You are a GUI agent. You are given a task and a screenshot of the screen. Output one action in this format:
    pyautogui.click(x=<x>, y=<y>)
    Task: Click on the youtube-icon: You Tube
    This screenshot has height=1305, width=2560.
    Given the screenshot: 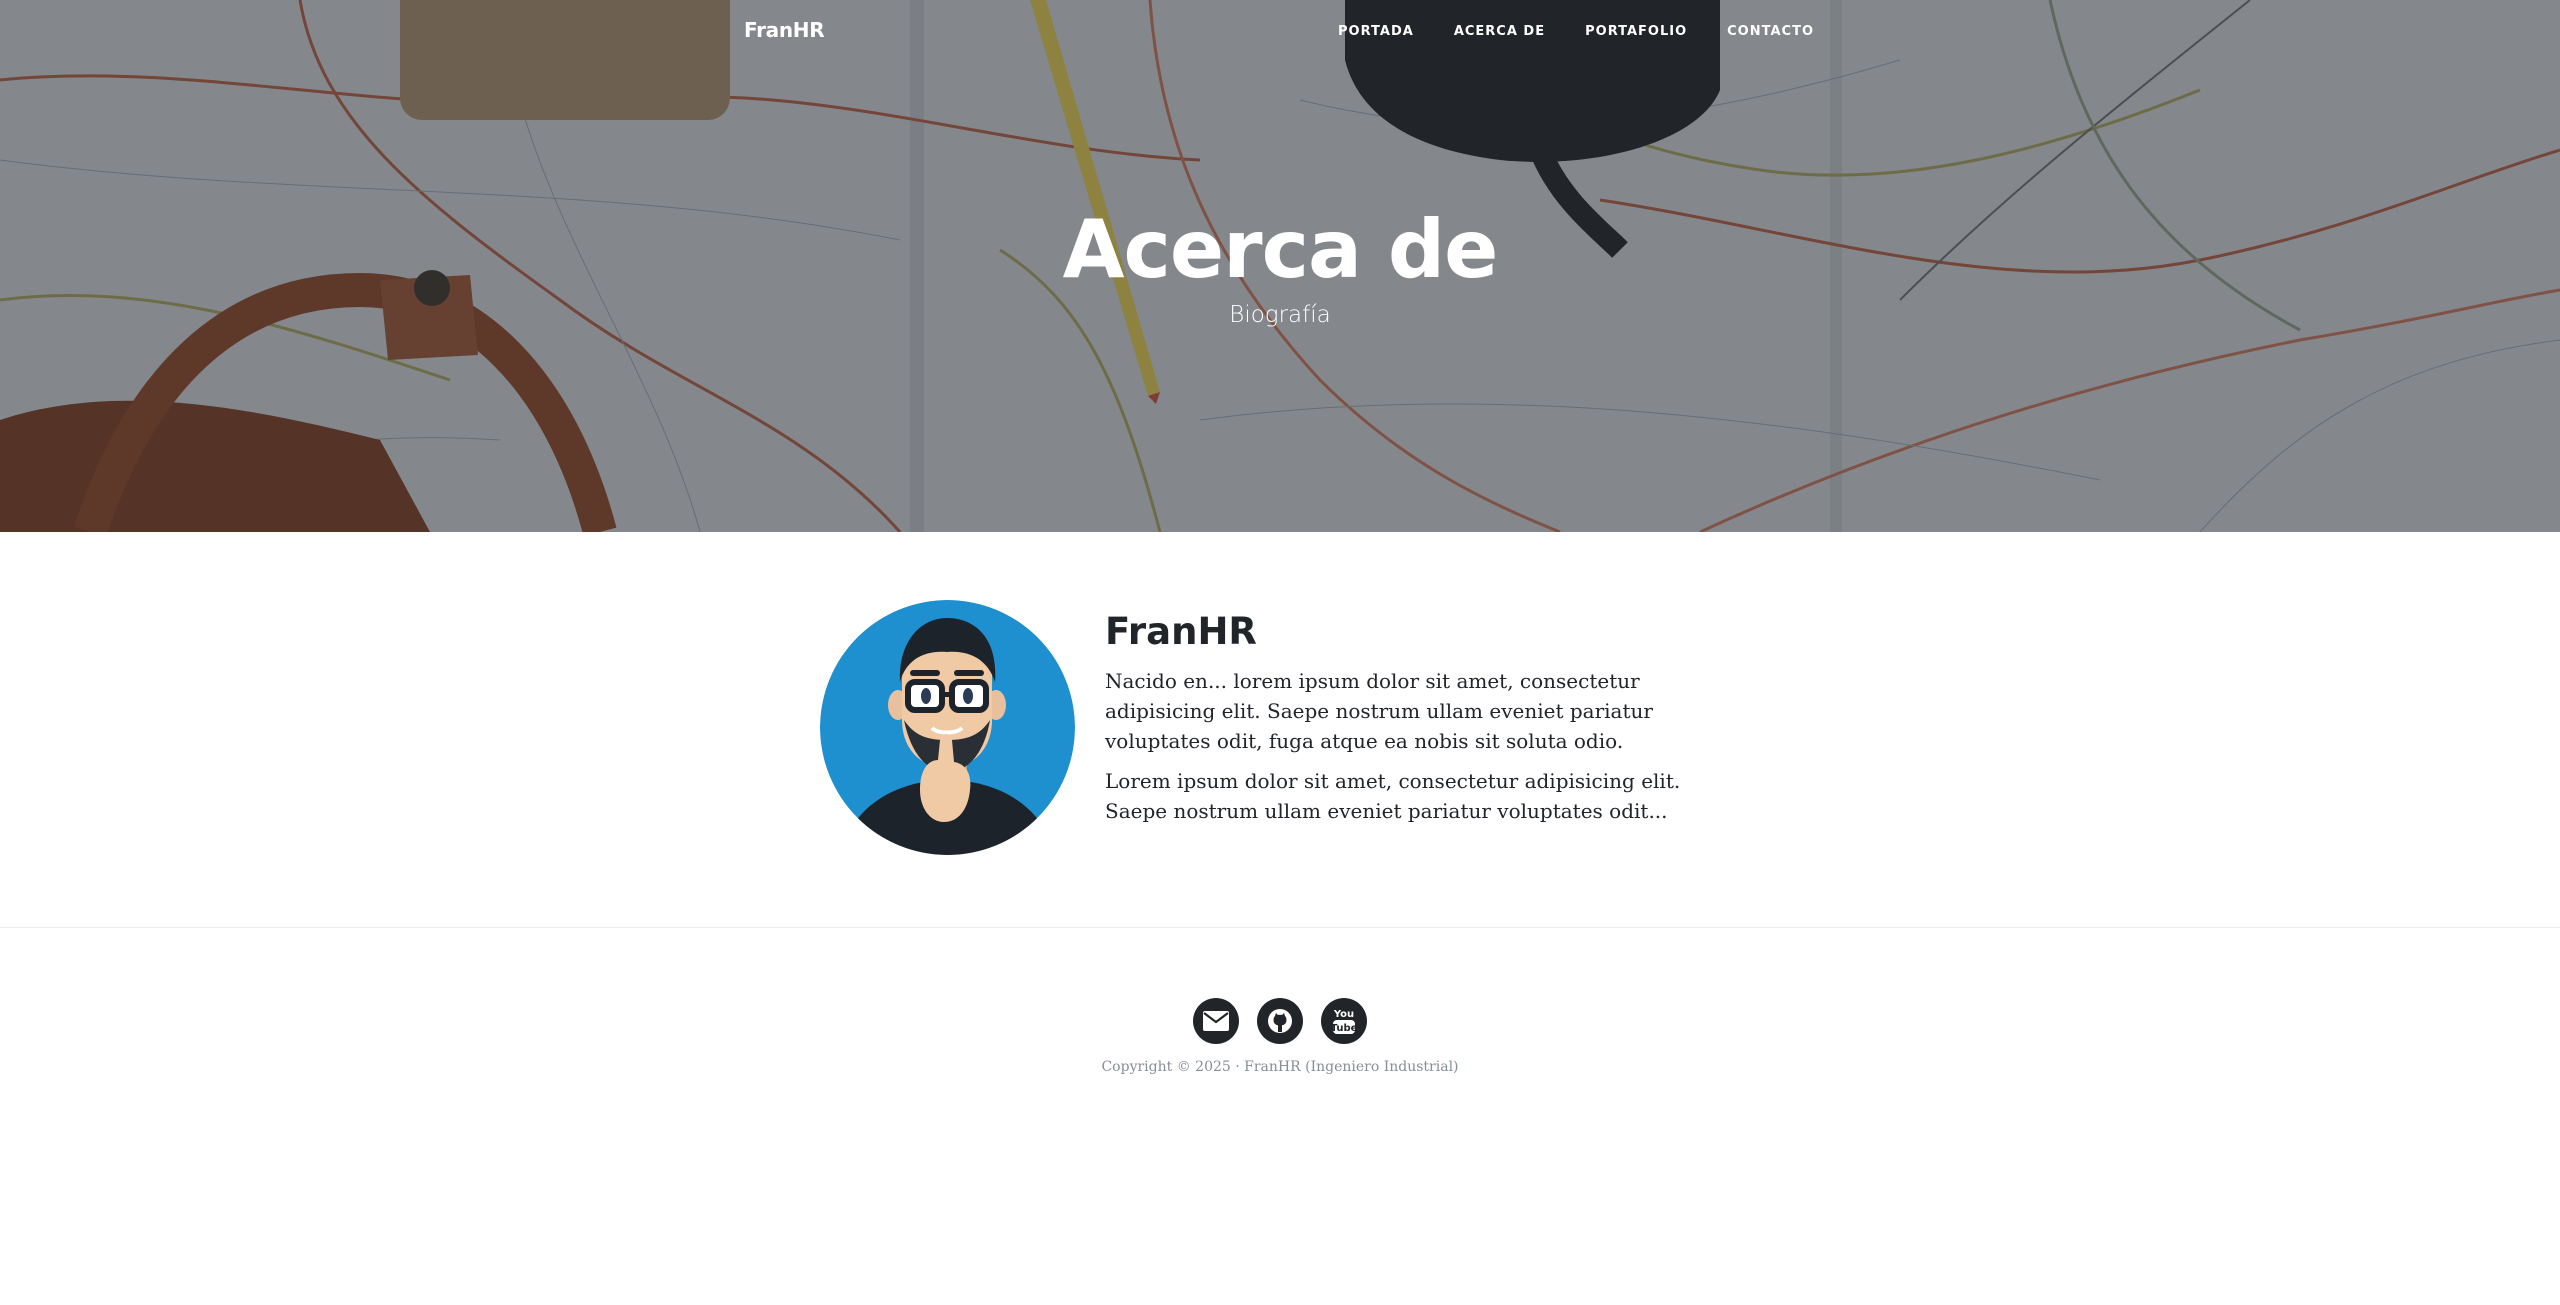 What is the action you would take?
    pyautogui.click(x=1344, y=1021)
    